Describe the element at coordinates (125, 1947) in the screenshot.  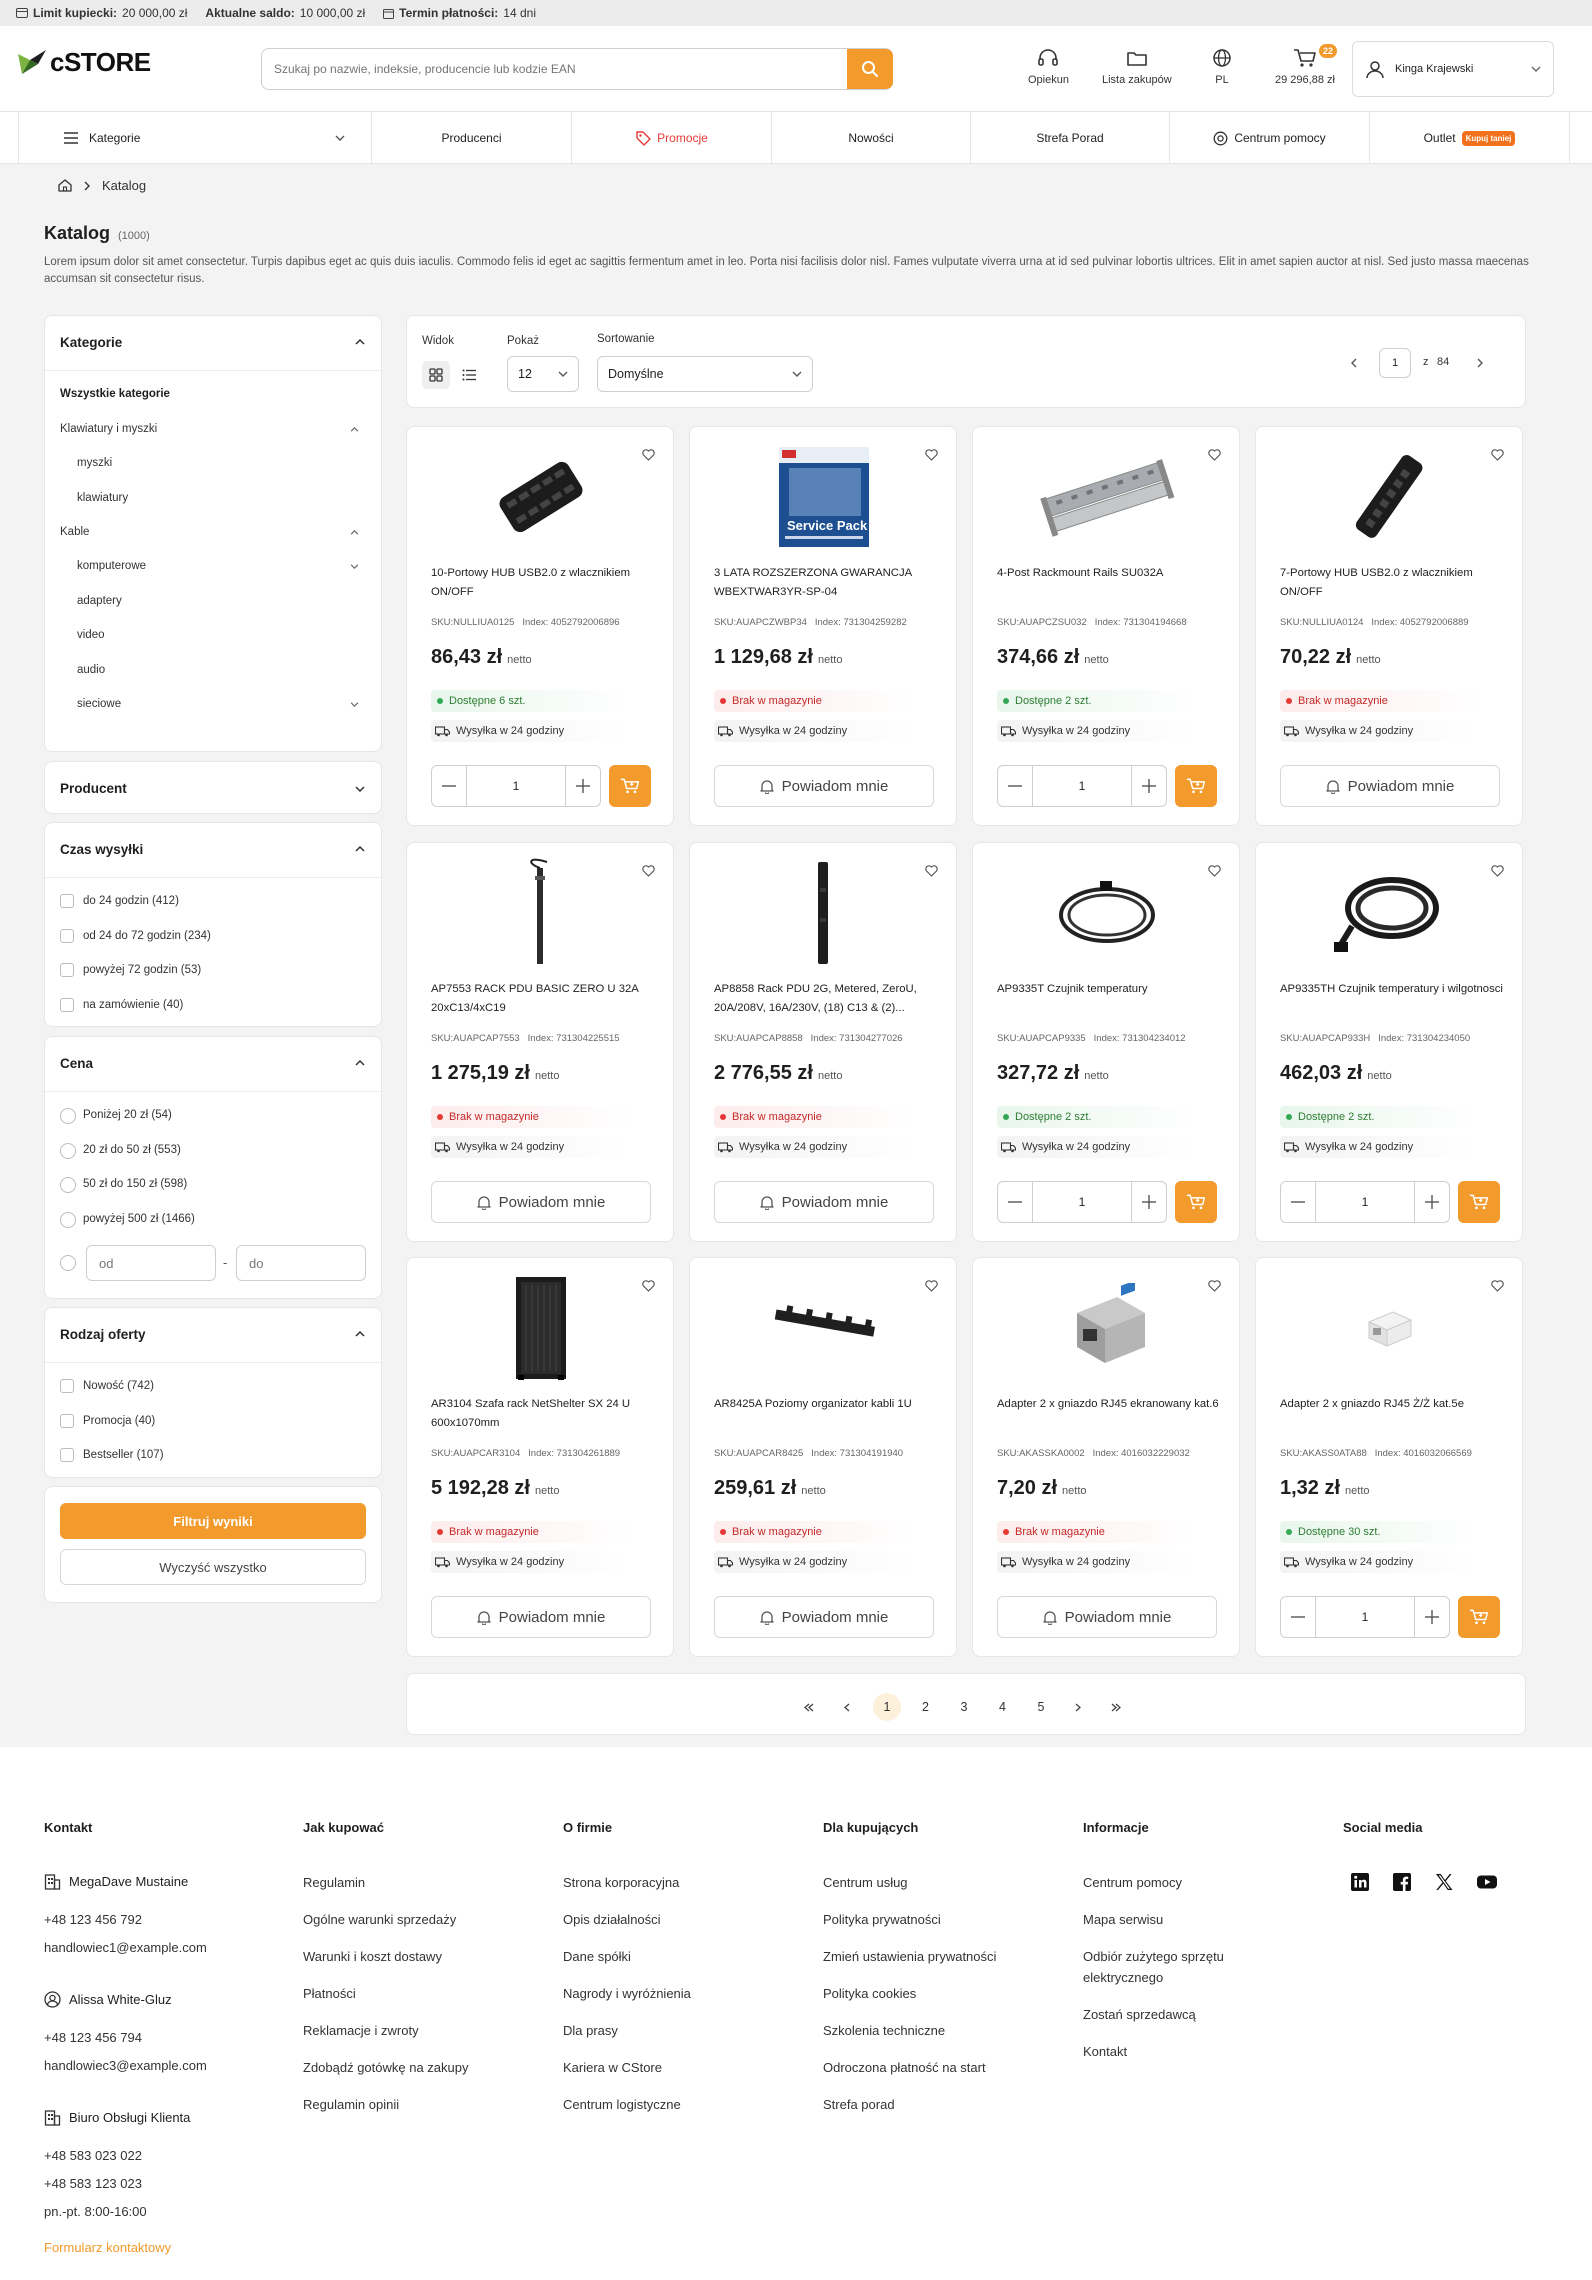
I see `contact-email-1: handlowiec1@example.com` at that location.